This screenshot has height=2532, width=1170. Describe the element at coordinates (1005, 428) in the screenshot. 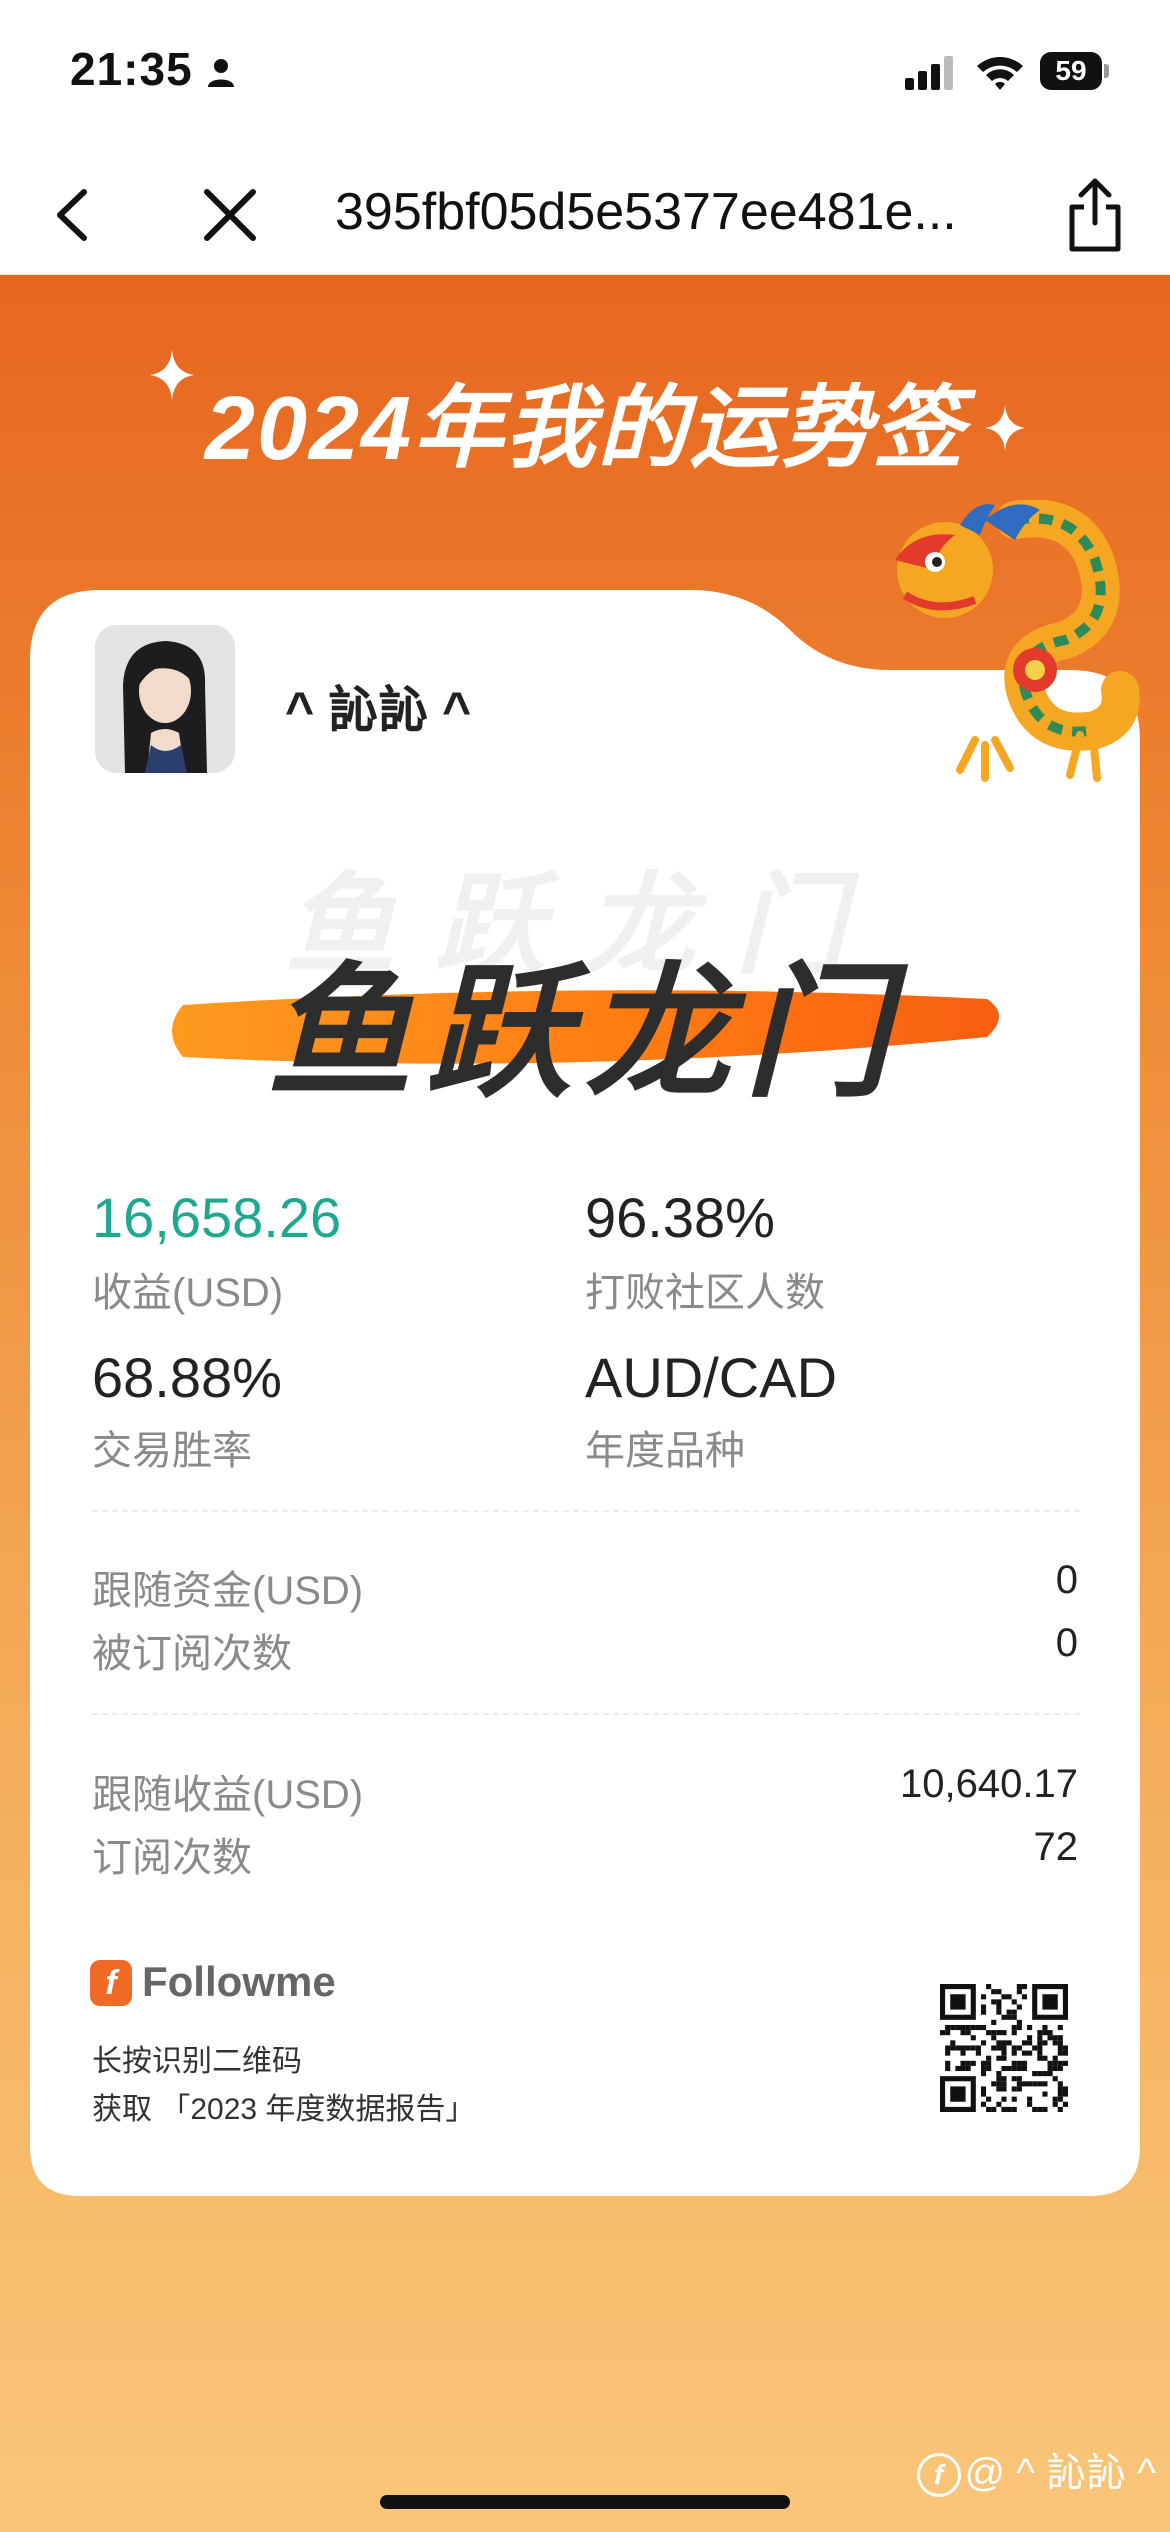

I see `sparkle-icon` at that location.